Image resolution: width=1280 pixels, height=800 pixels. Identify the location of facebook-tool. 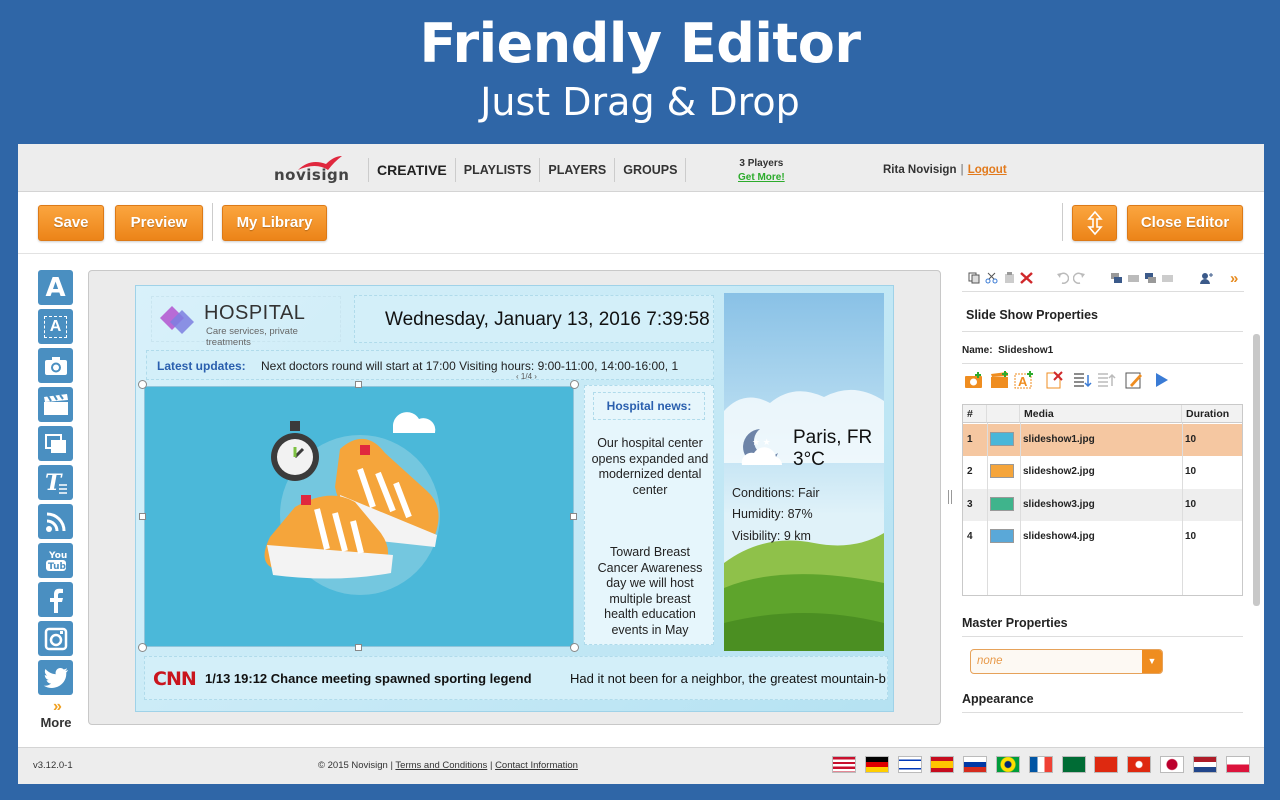
(55, 599).